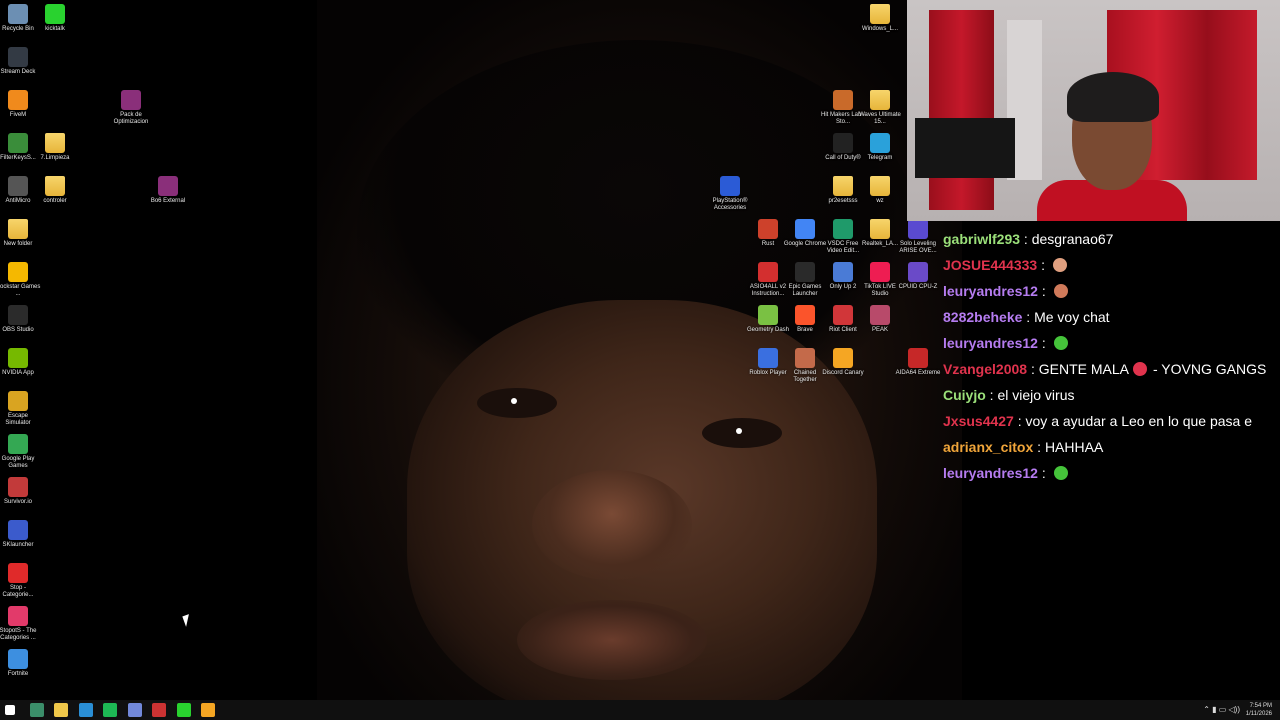  What do you see at coordinates (1111, 265) in the screenshot?
I see `chat-message: JOSUE444333 :` at bounding box center [1111, 265].